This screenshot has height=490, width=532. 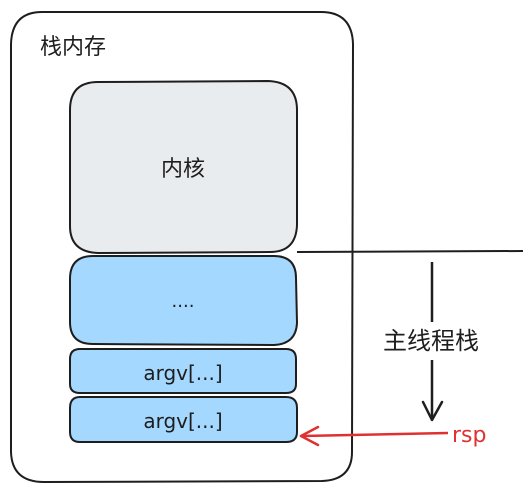 I want to click on stack-top-line, so click(x=410, y=251).